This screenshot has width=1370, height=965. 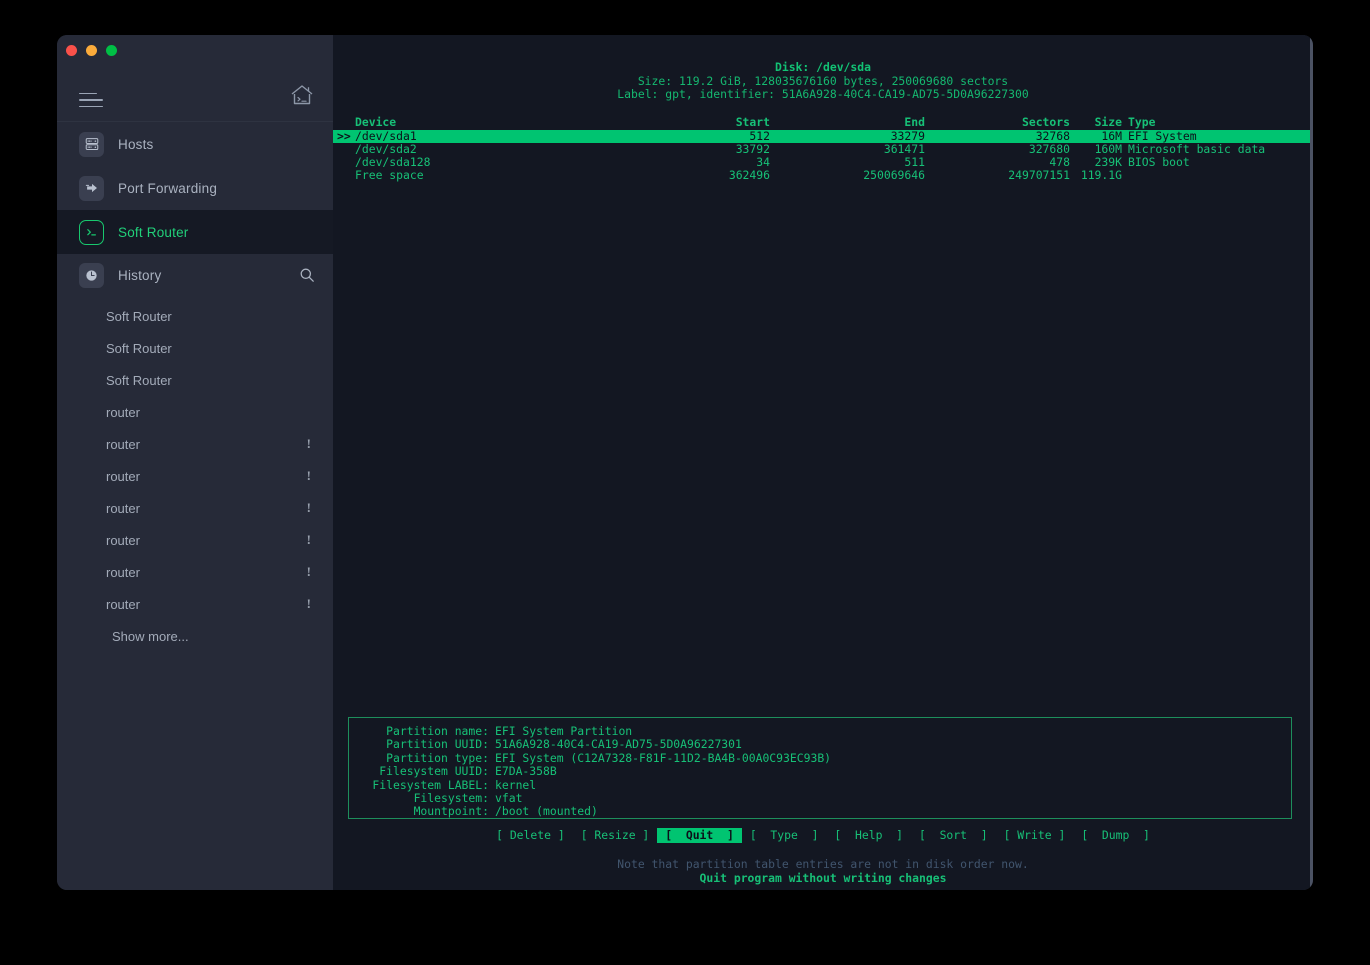 What do you see at coordinates (376, 121) in the screenshot?
I see `col-header-device: Device` at bounding box center [376, 121].